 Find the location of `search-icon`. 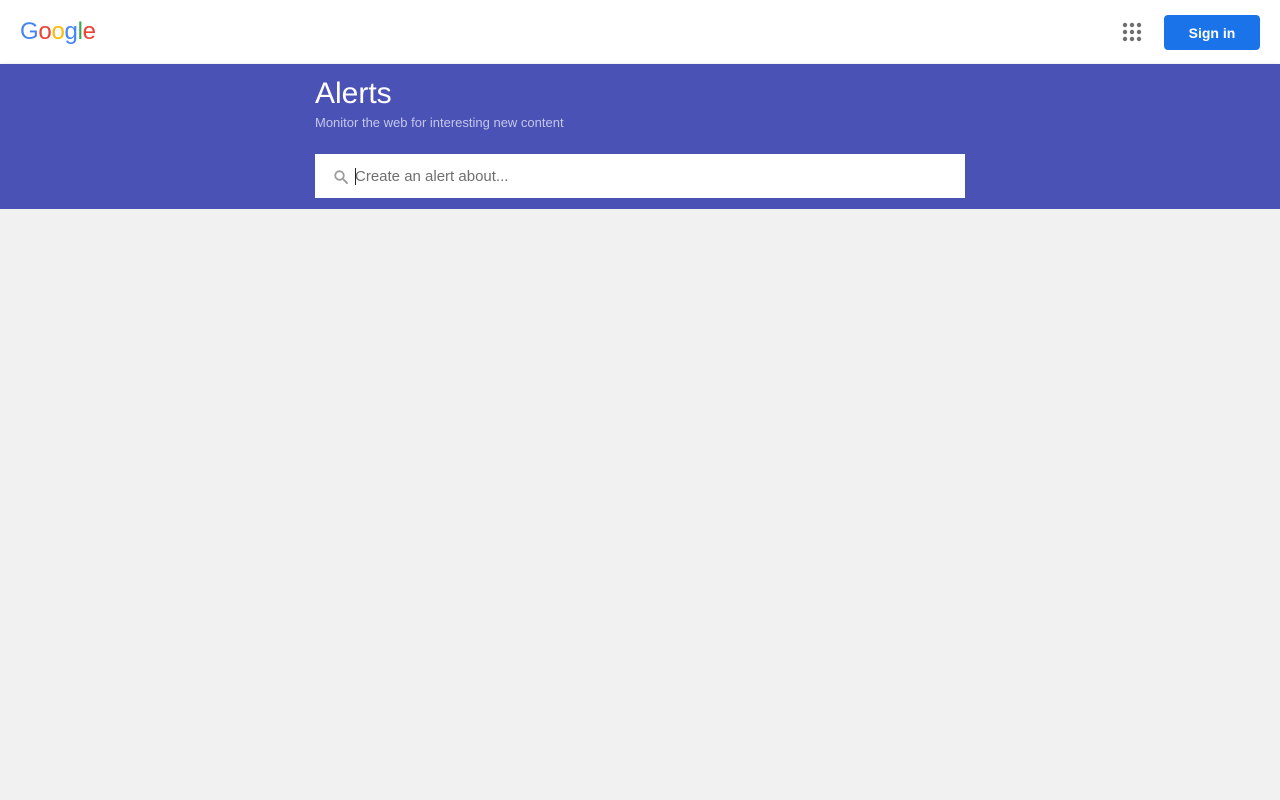

search-icon is located at coordinates (341, 177).